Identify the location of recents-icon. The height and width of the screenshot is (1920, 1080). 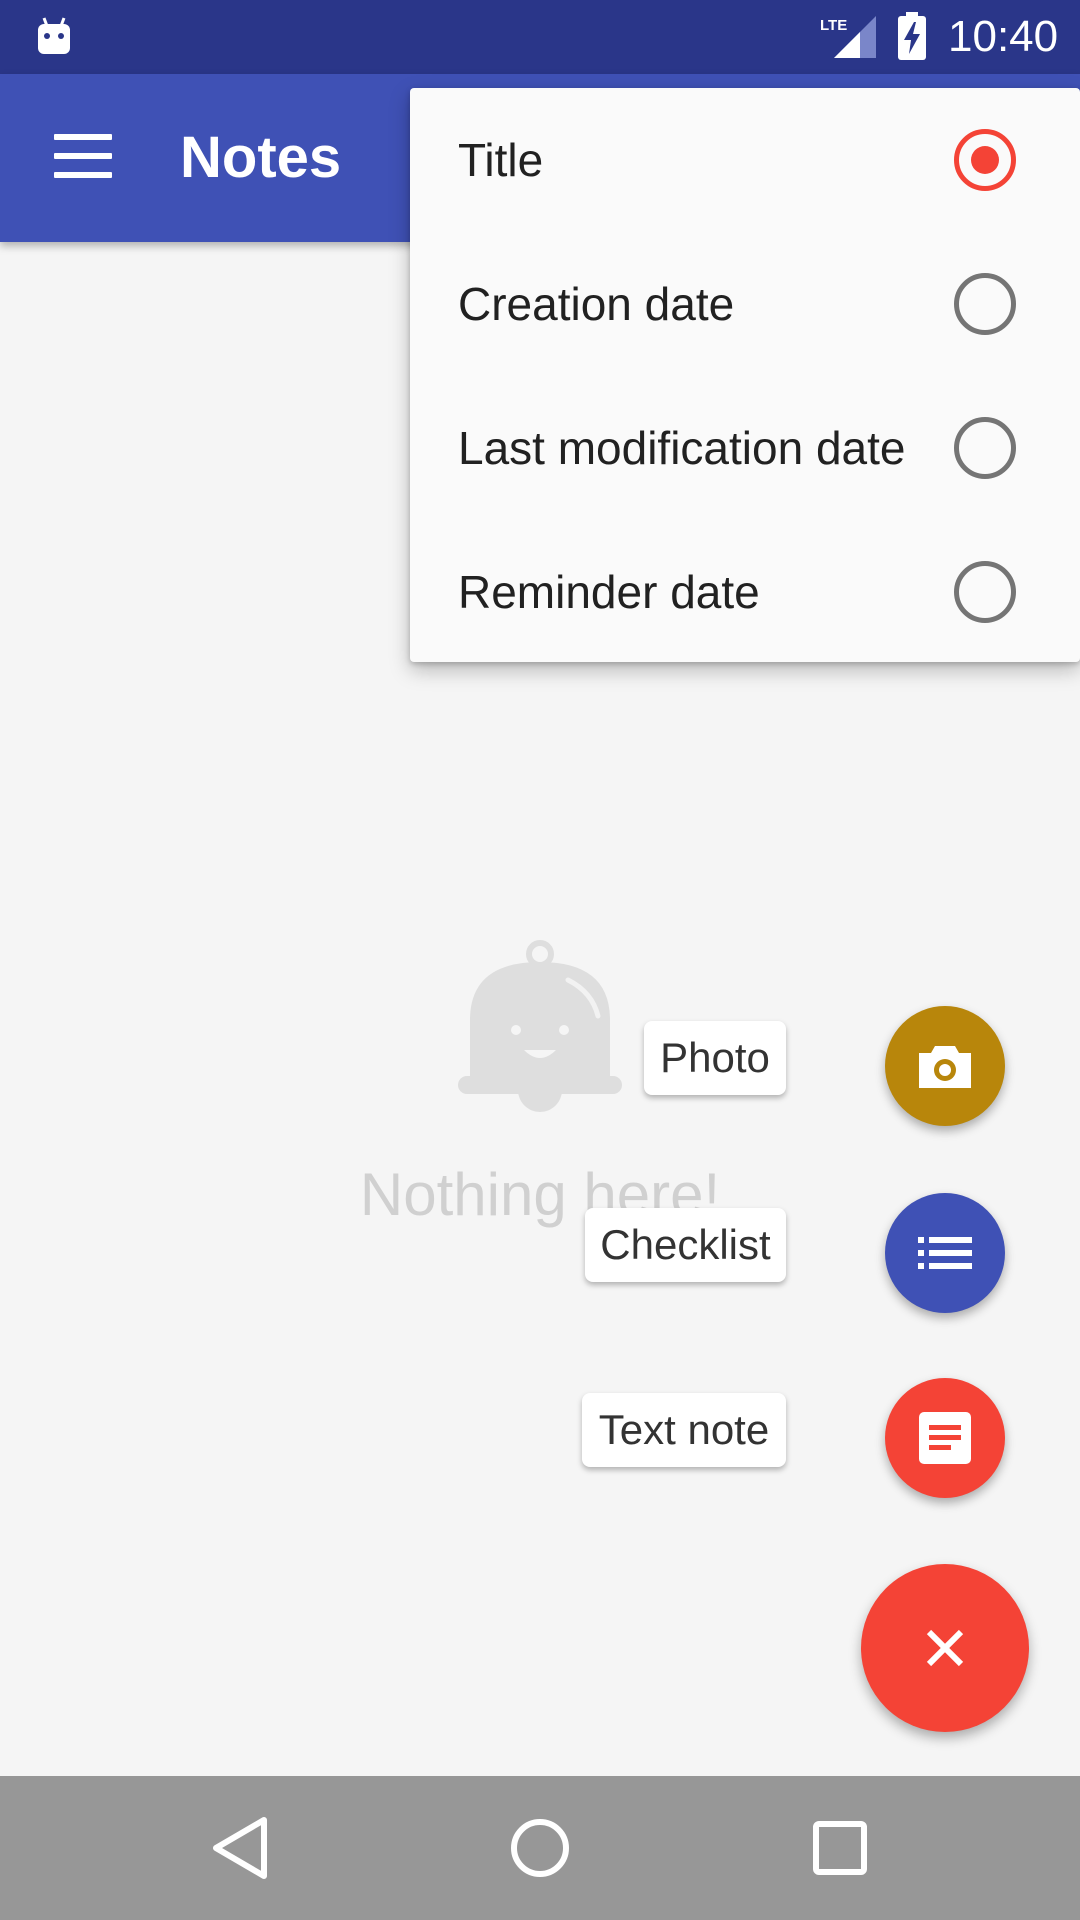
(840, 1848).